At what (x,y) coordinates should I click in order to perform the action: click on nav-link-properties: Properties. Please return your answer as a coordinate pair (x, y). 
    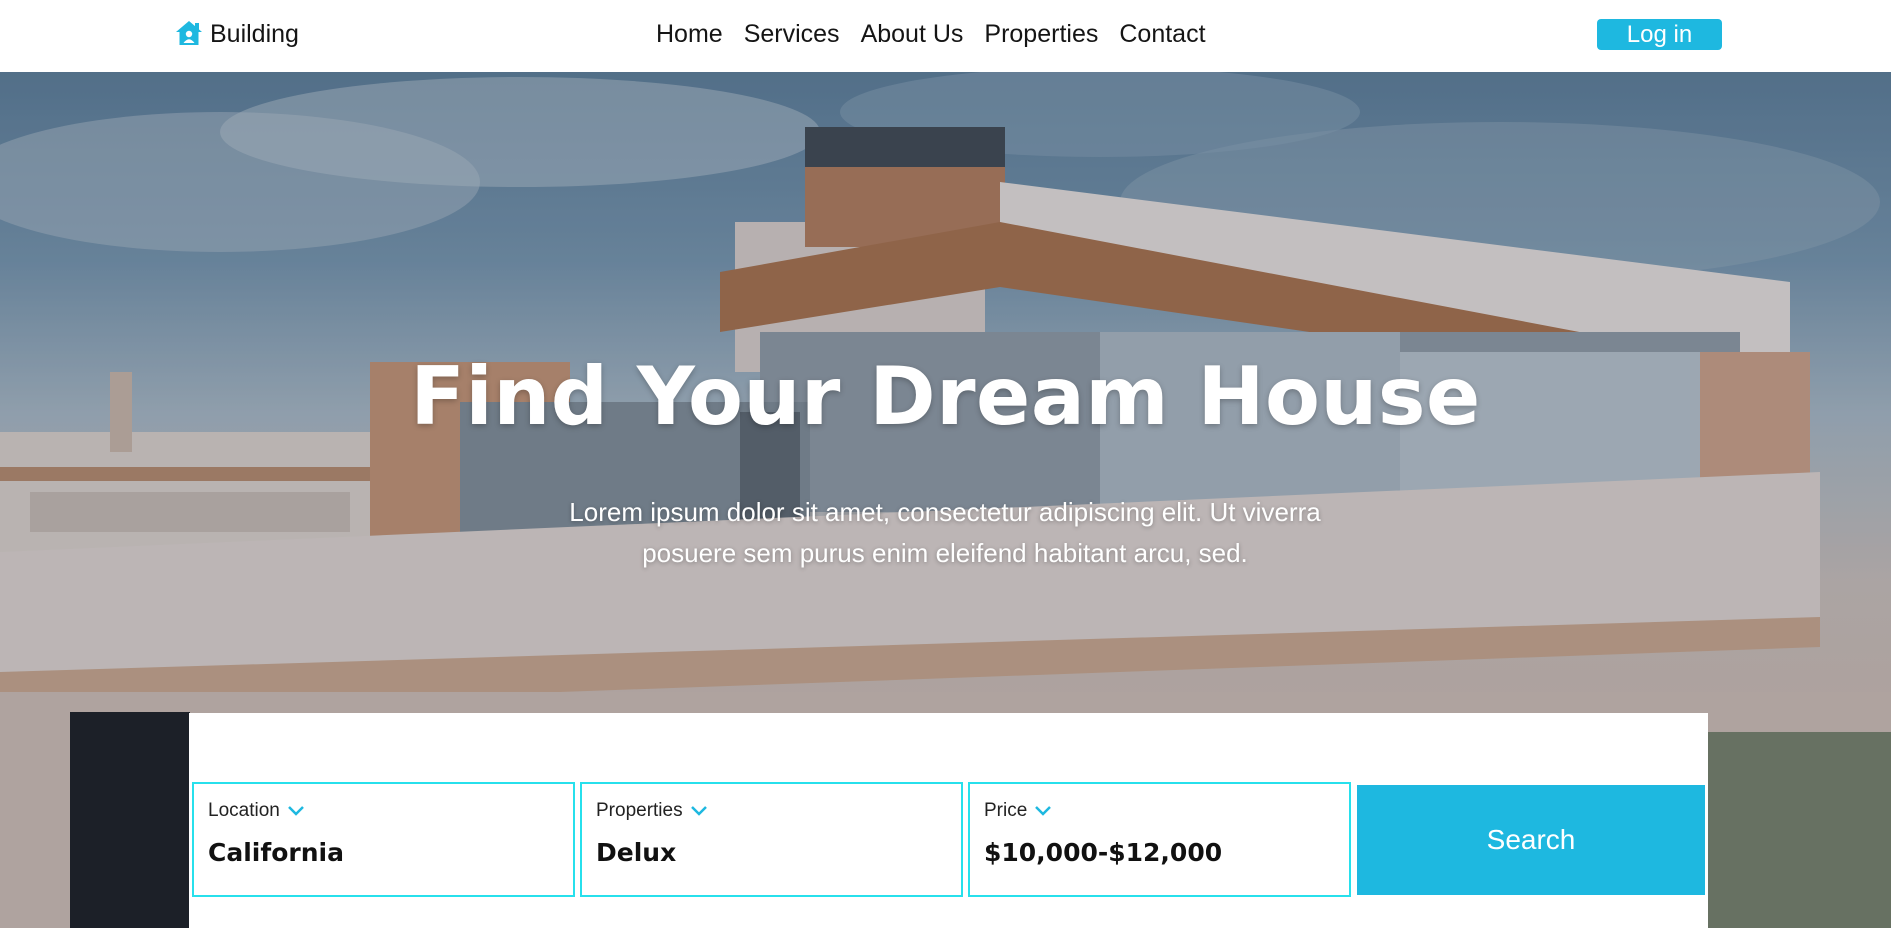
    Looking at the image, I should click on (1041, 34).